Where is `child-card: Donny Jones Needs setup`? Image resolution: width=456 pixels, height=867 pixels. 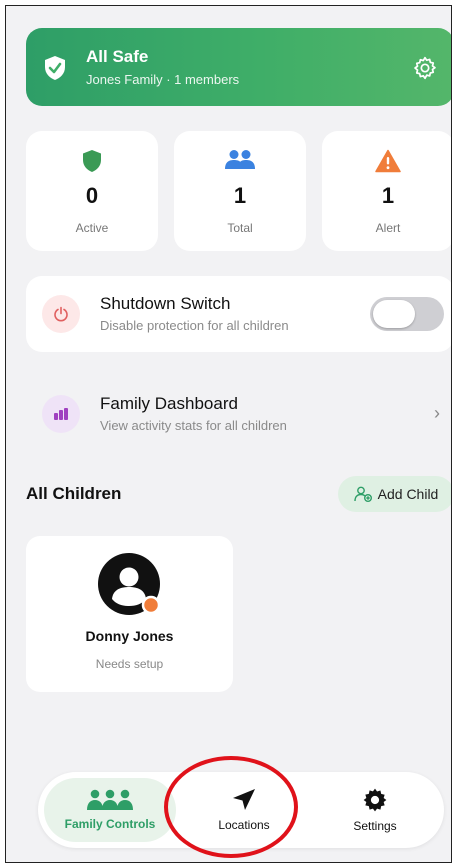
child-card: Donny Jones Needs setup is located at coordinates (129, 614).